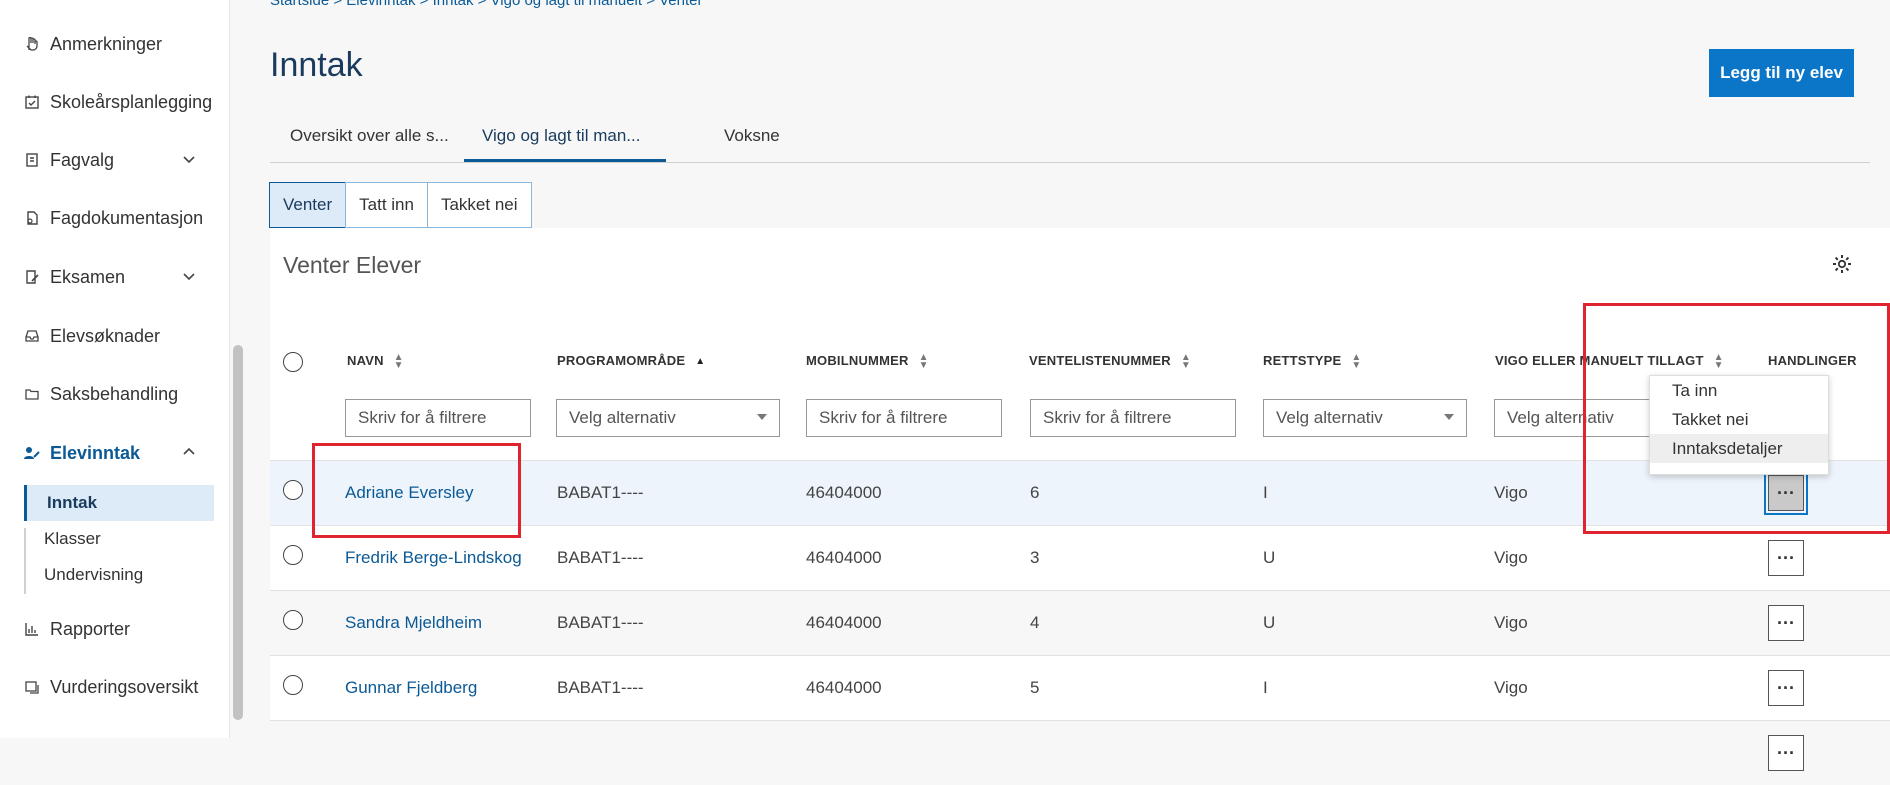 The width and height of the screenshot is (1890, 785). Describe the element at coordinates (308, 205) in the screenshot. I see `segment-venter: Venter` at that location.